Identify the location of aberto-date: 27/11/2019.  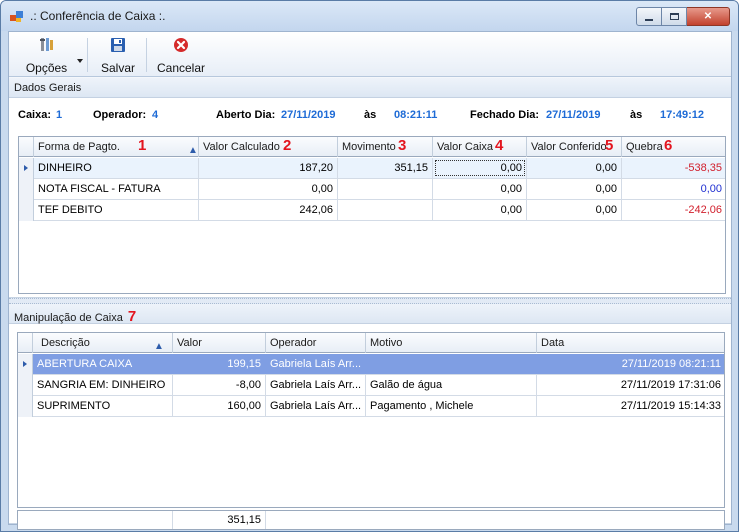
(308, 115).